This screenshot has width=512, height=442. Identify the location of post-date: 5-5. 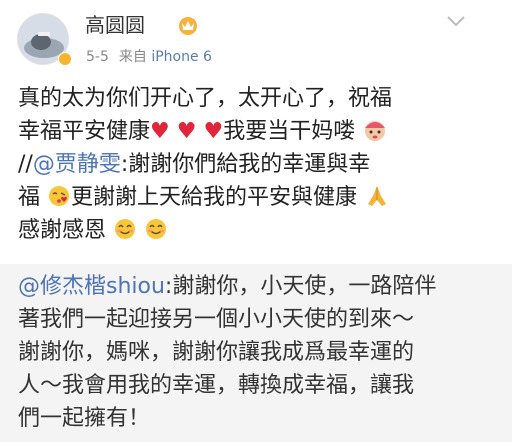
(97, 57).